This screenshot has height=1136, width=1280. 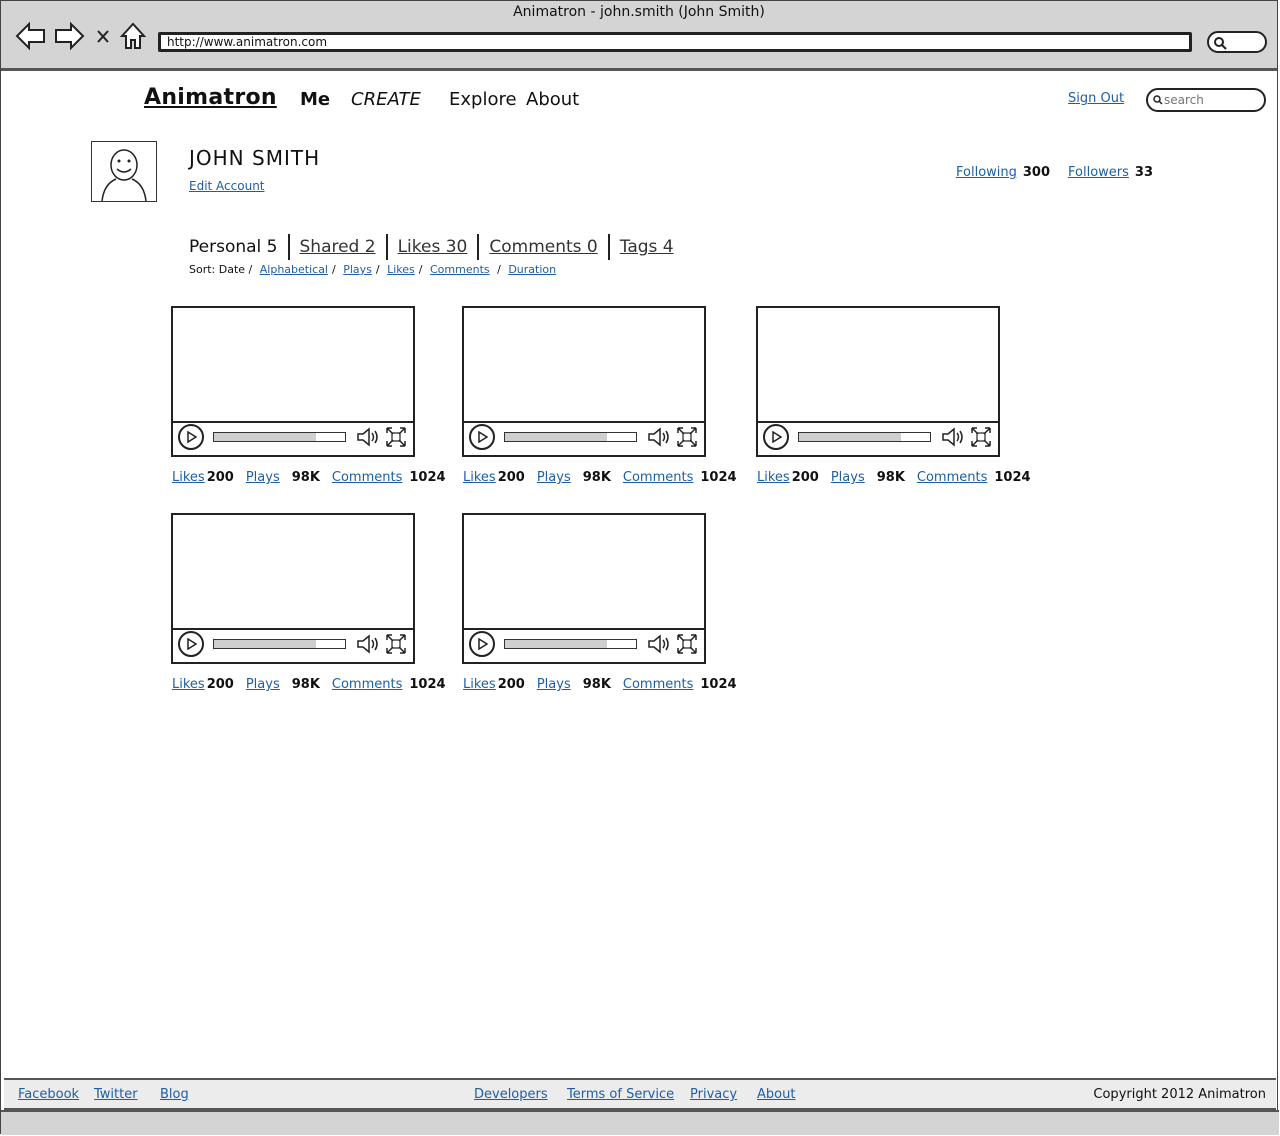 What do you see at coordinates (640, 1122) in the screenshot?
I see `browser-status-bar` at bounding box center [640, 1122].